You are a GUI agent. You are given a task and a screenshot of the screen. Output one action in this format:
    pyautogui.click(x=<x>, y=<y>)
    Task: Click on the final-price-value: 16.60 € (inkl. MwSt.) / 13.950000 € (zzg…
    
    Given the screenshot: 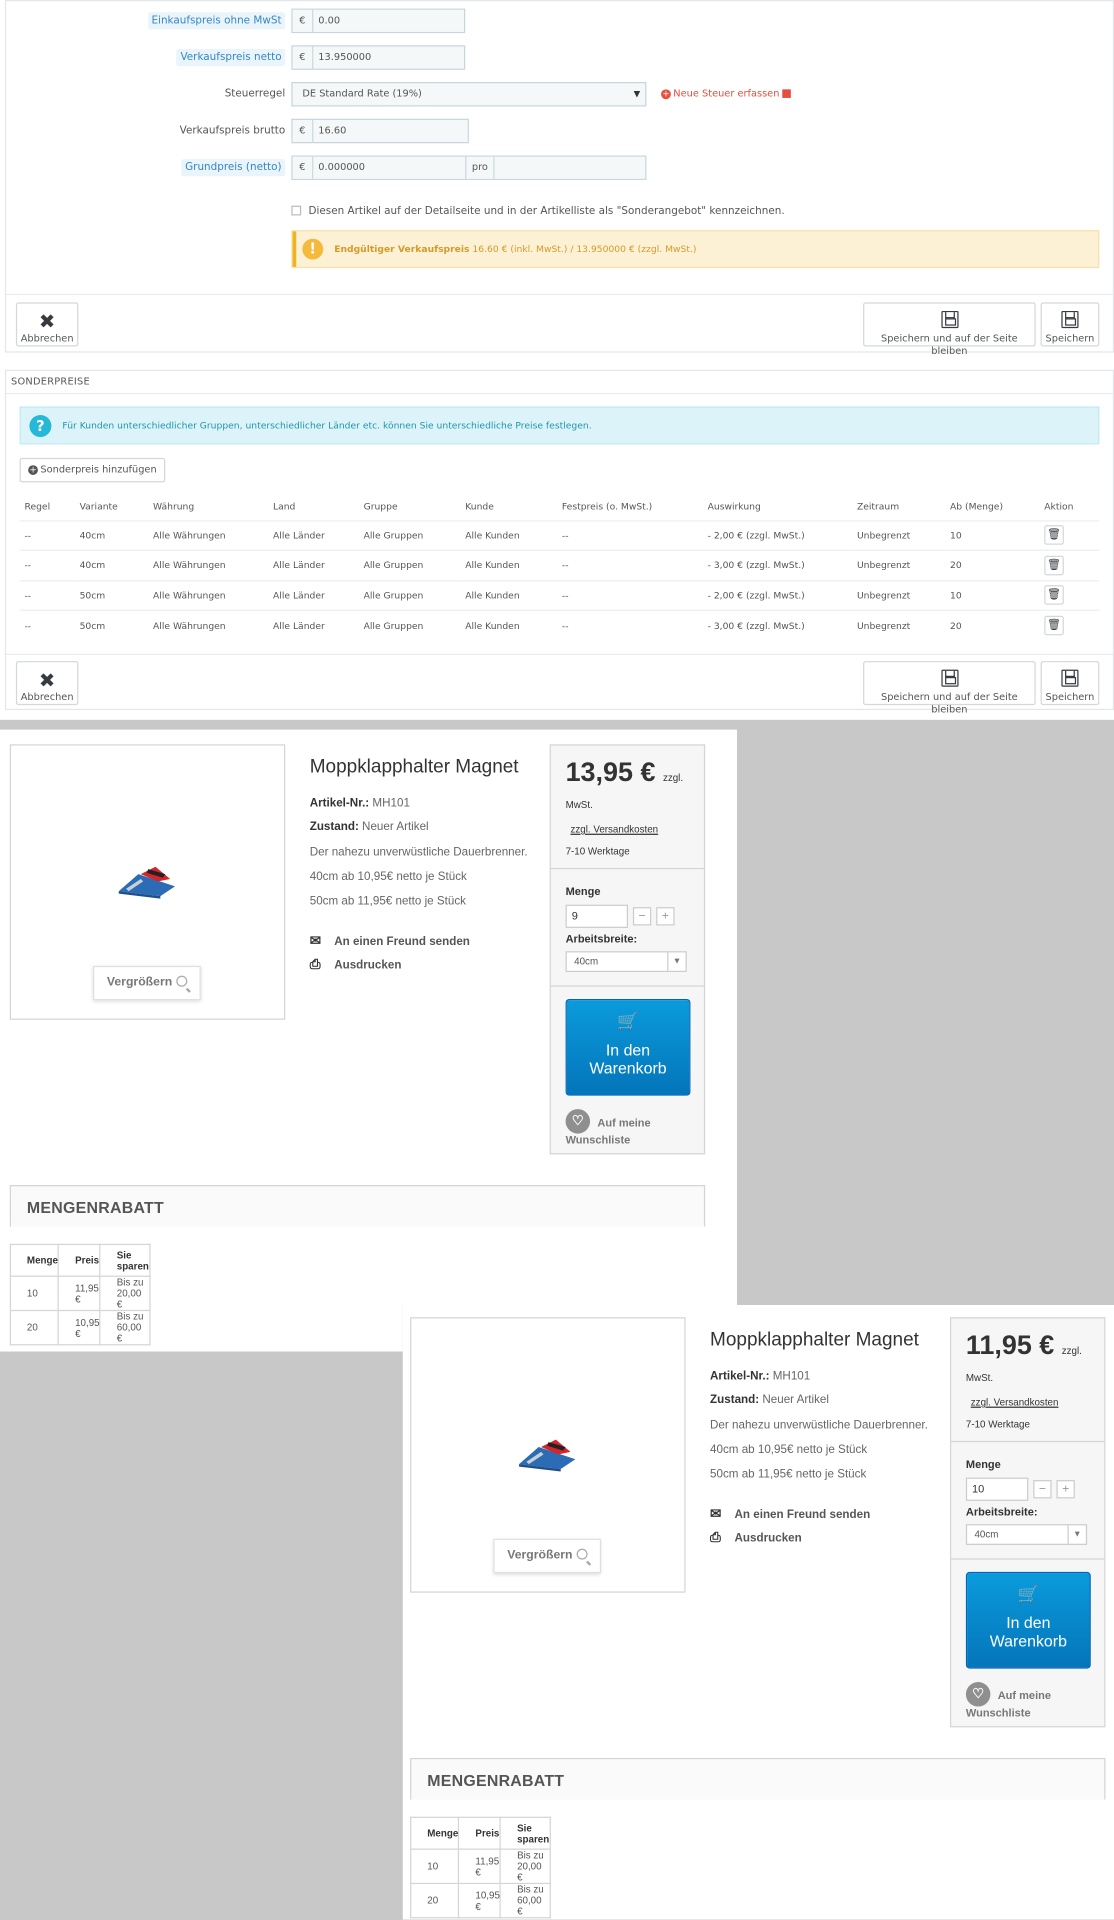 What is the action you would take?
    pyautogui.click(x=584, y=249)
    